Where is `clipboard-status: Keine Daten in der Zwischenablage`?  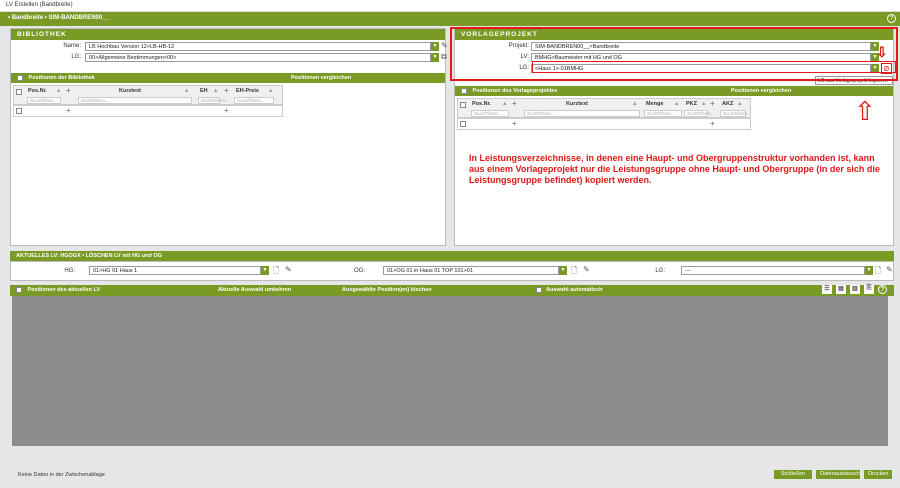 clipboard-status: Keine Daten in der Zwischenablage is located at coordinates (61, 475).